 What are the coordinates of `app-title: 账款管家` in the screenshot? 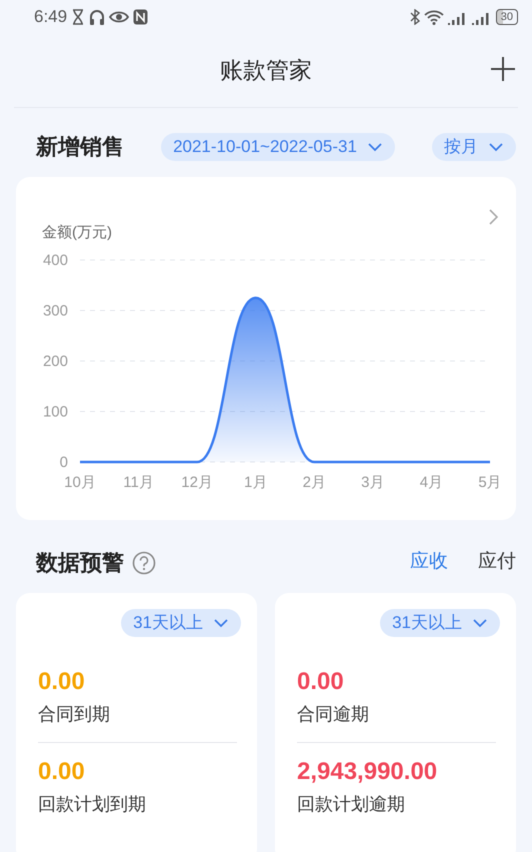 It's located at (266, 71).